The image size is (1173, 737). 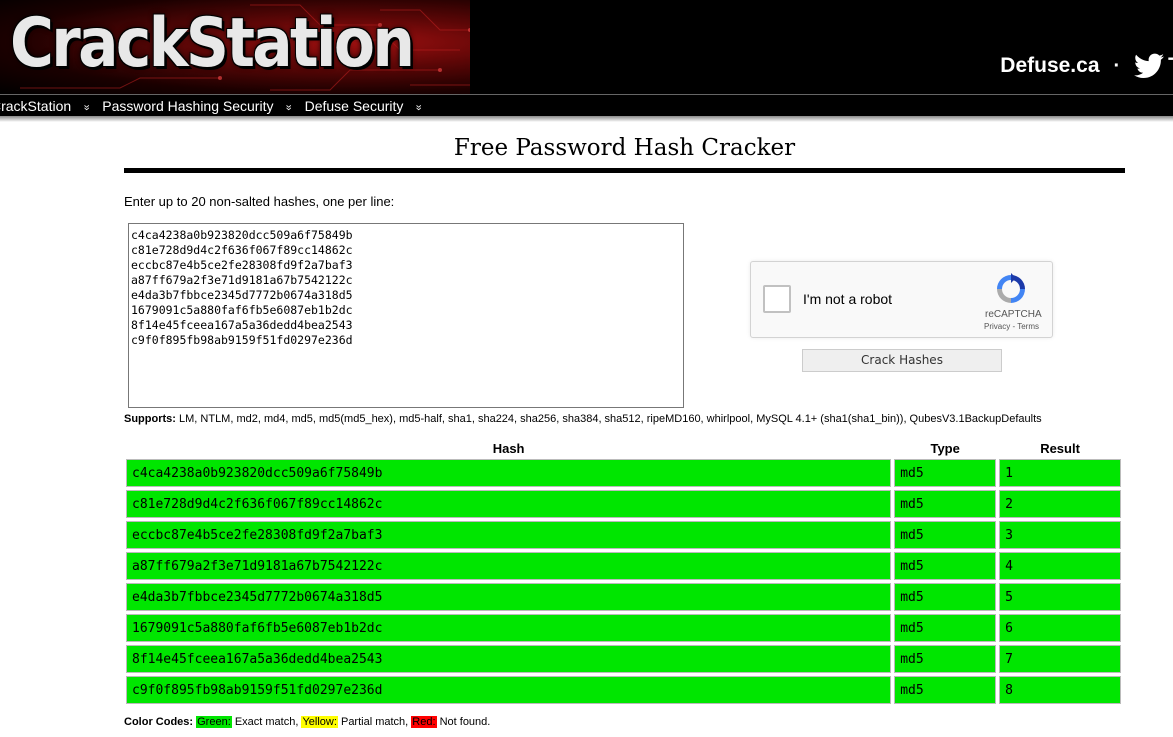 I want to click on page-title: Free Password Hash Cracker, so click(x=624, y=148).